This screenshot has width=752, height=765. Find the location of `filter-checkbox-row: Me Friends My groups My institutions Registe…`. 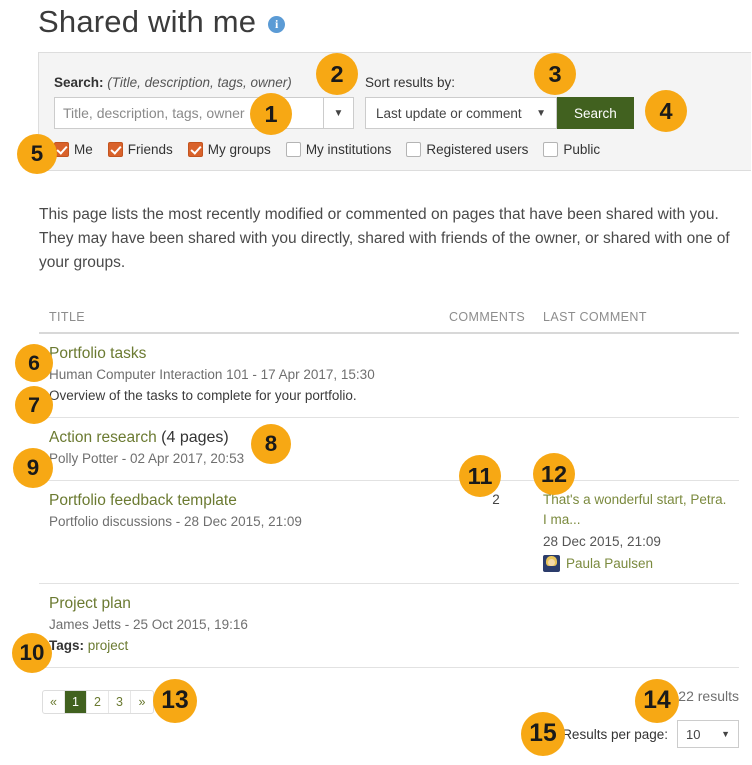

filter-checkbox-row: Me Friends My groups My institutions Registe… is located at coordinates (331, 149).